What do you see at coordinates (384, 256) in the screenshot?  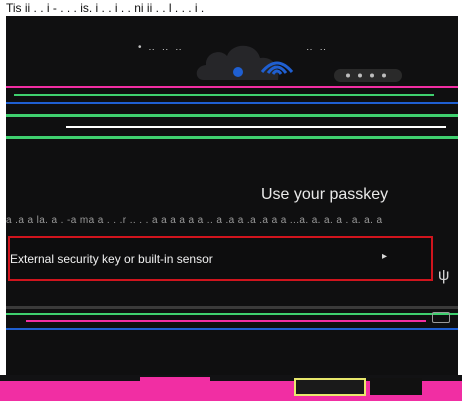 I see `chevron-right-icon: ▸` at bounding box center [384, 256].